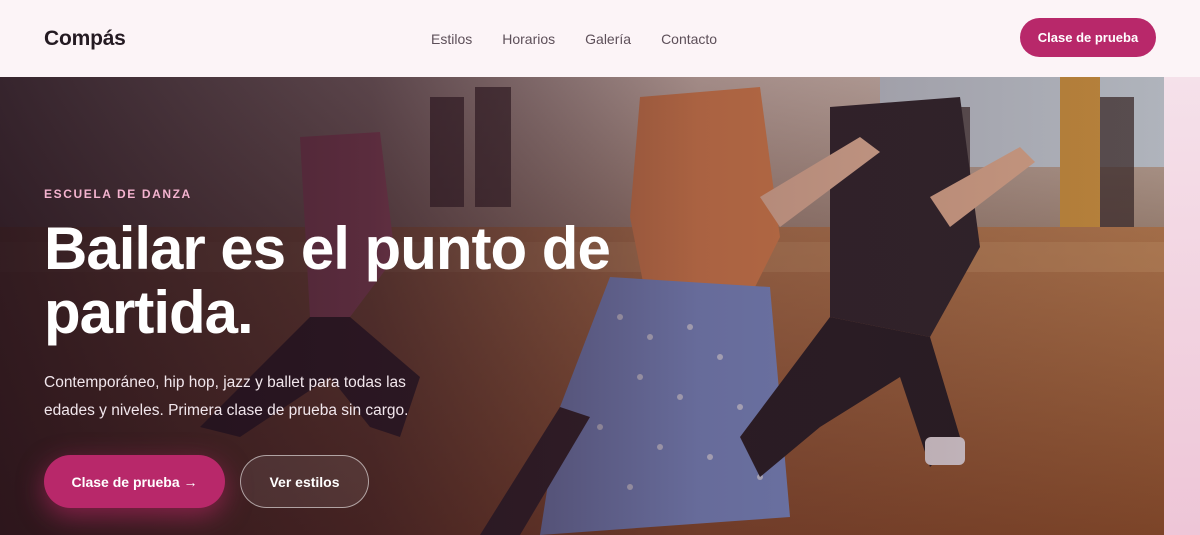  What do you see at coordinates (528, 39) in the screenshot?
I see `nav-link-horarios: Horarios` at bounding box center [528, 39].